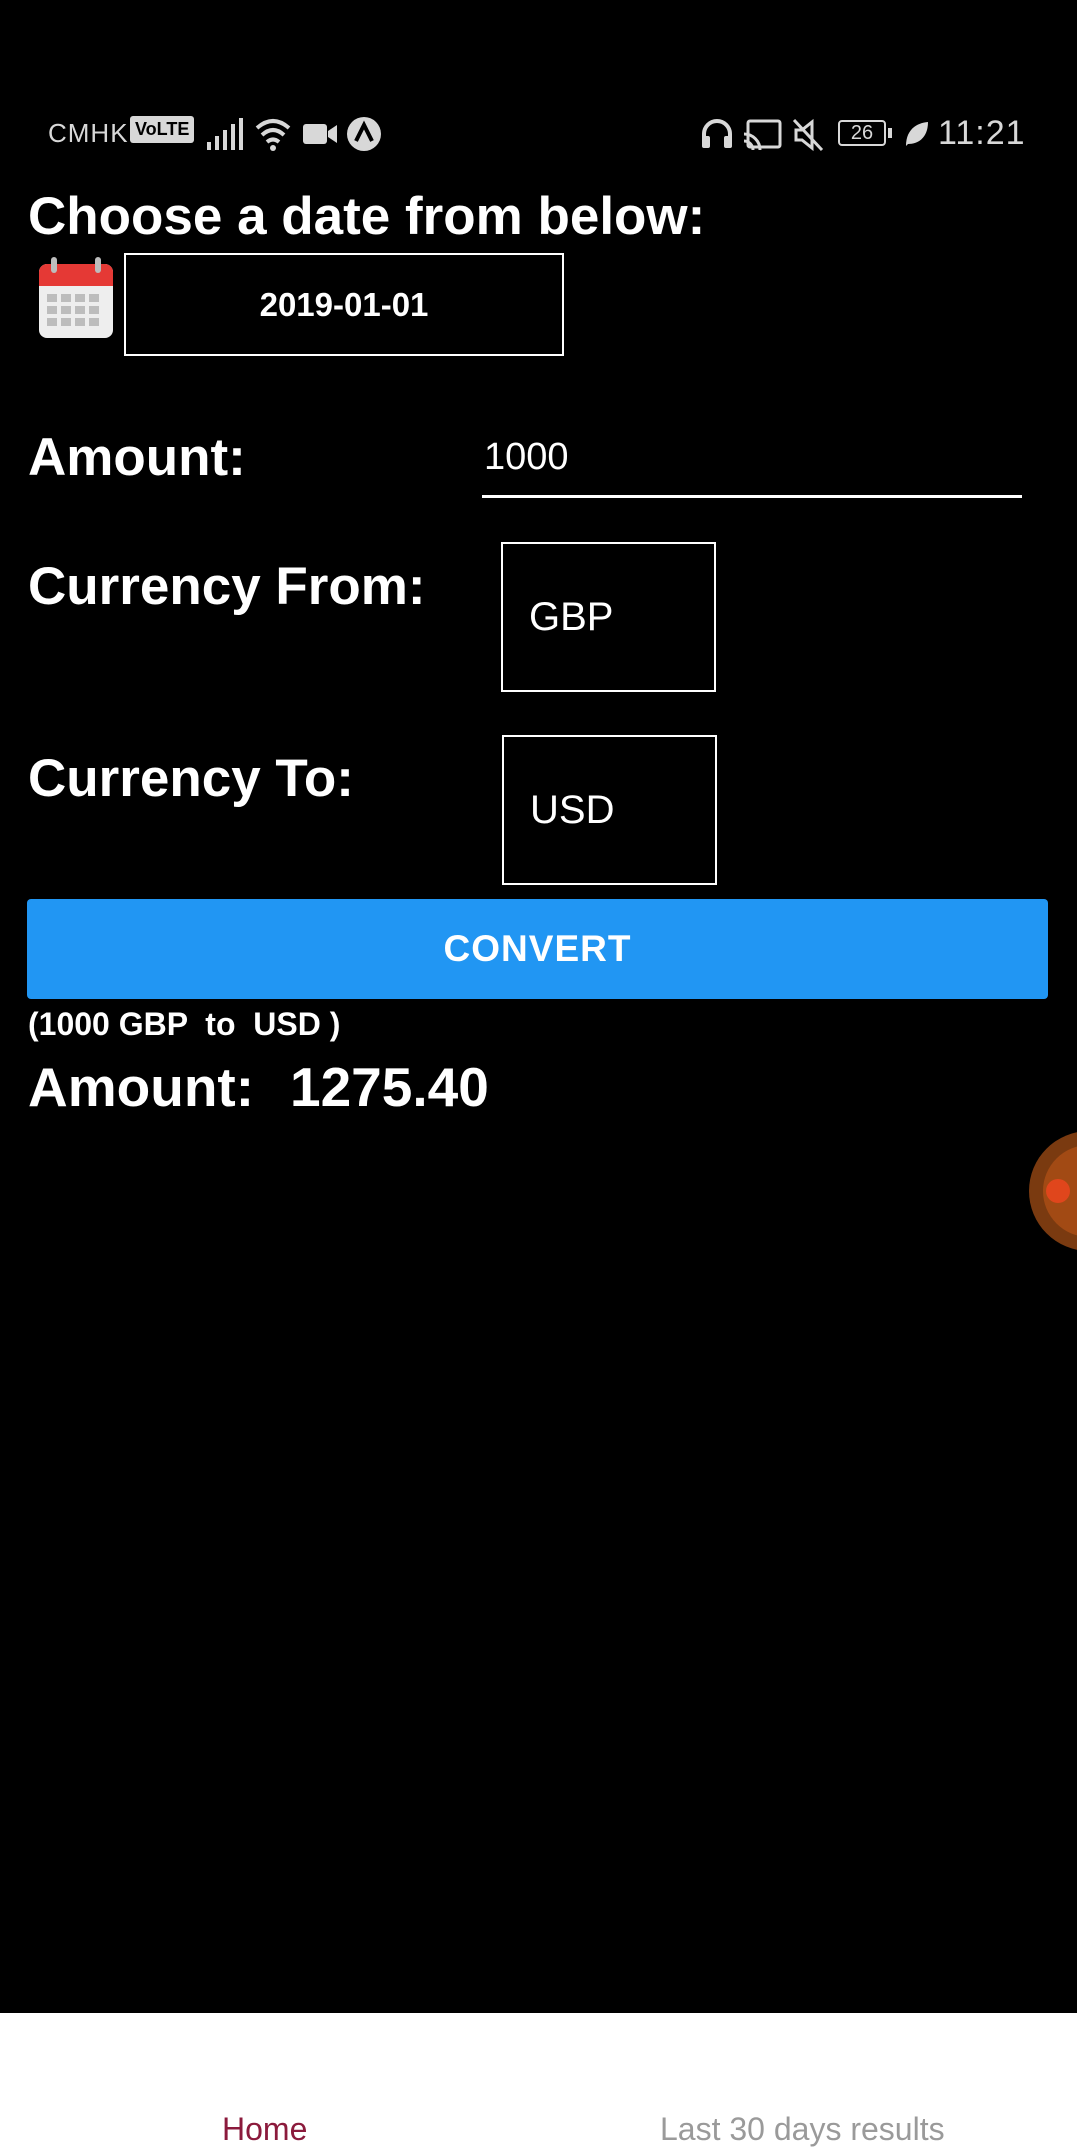  What do you see at coordinates (862, 133) in the screenshot?
I see `battery-level: 26` at bounding box center [862, 133].